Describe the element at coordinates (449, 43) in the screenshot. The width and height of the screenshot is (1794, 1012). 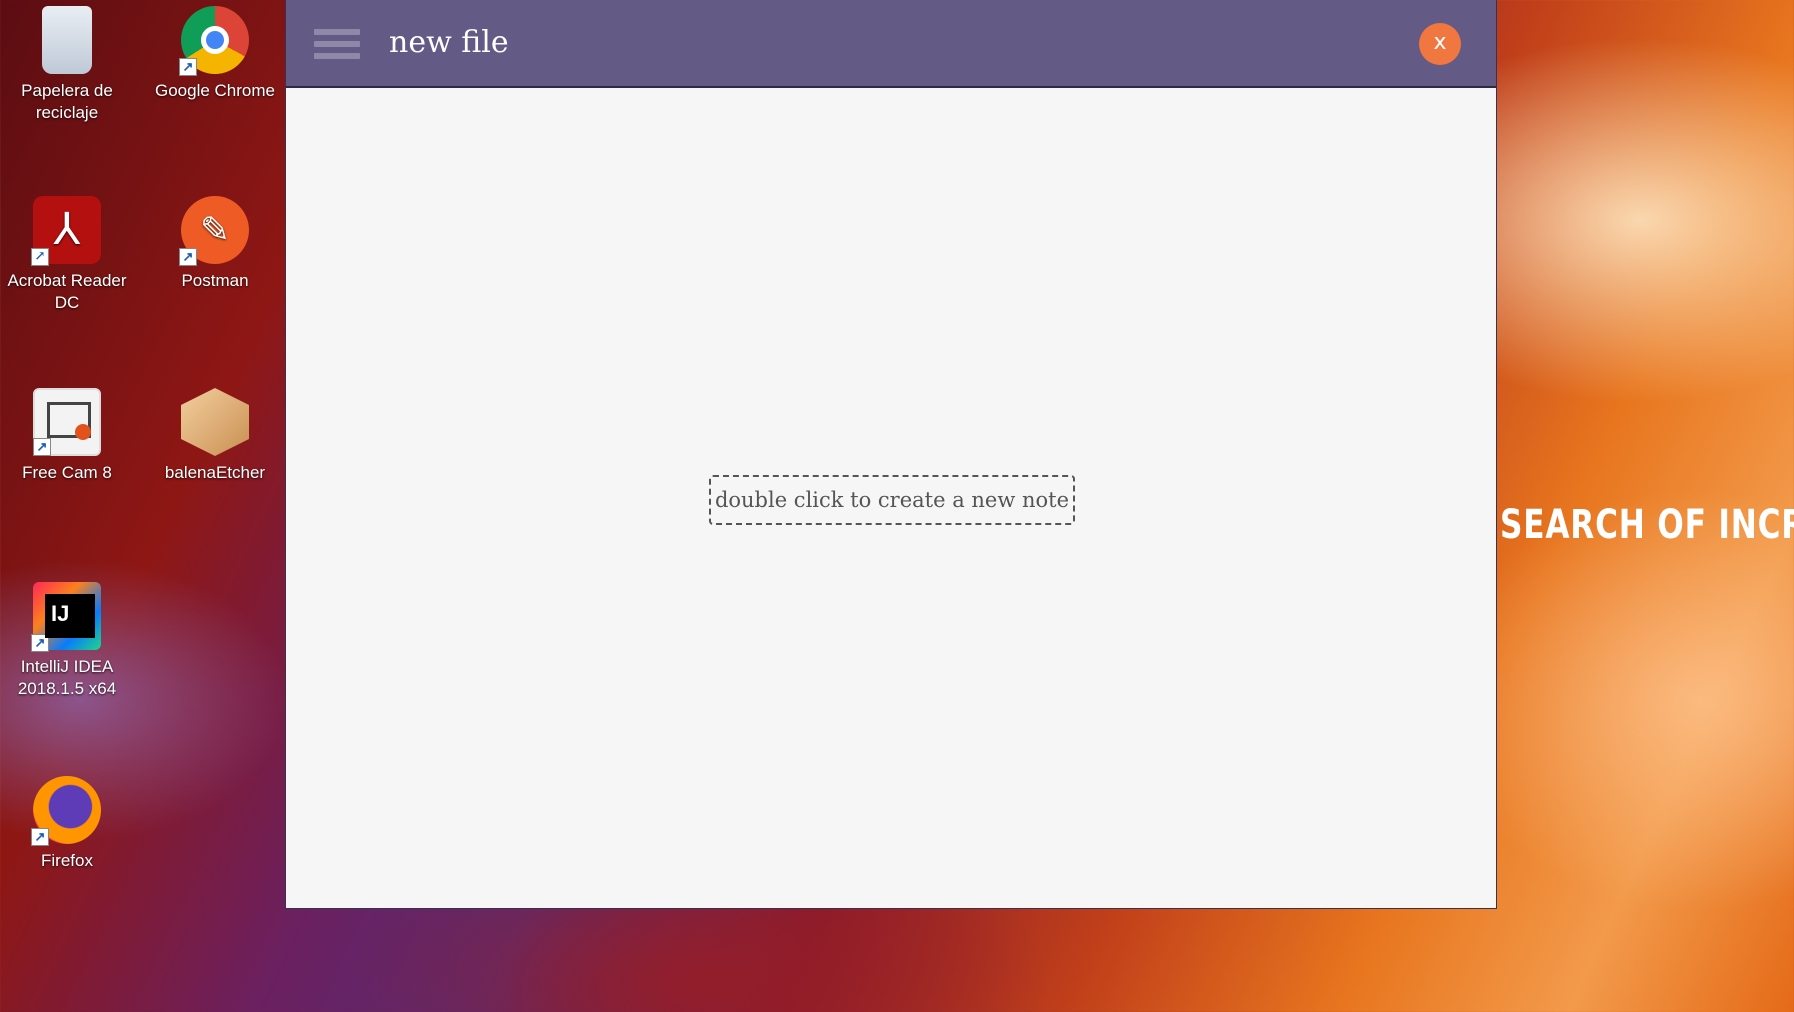
I see `file-title: new file` at that location.